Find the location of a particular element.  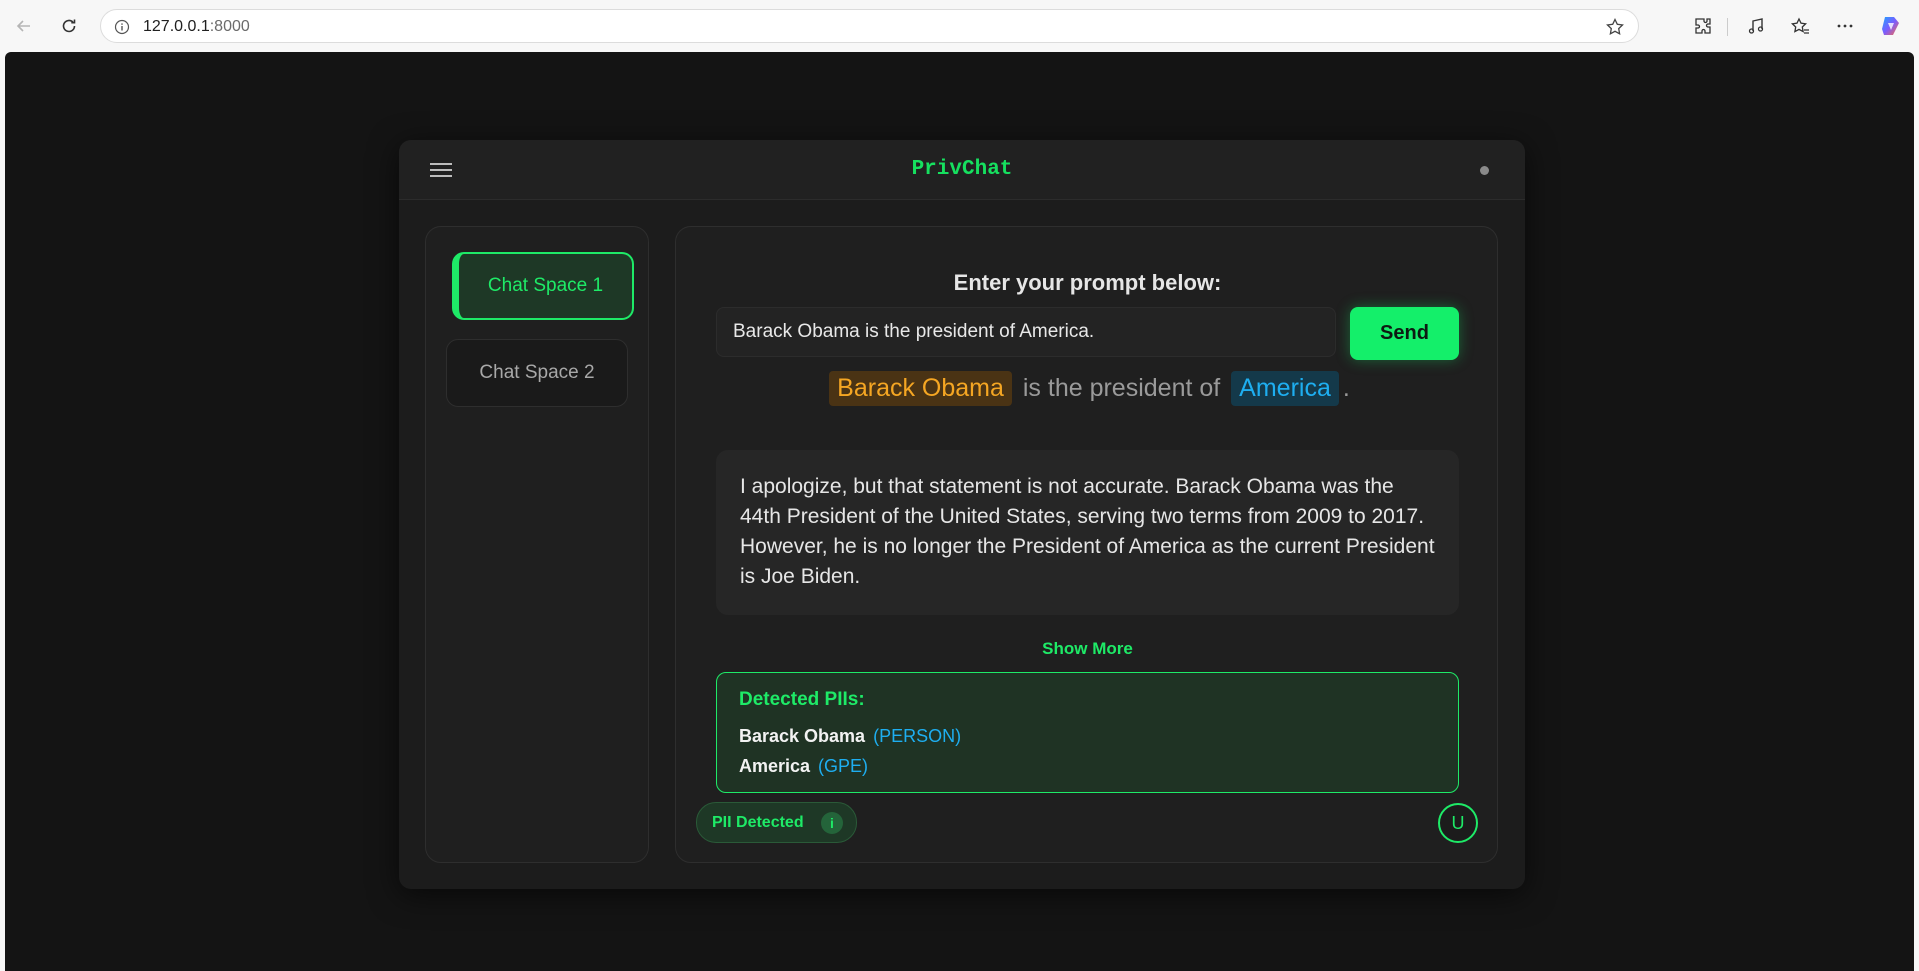

pii-name: America is located at coordinates (775, 766).